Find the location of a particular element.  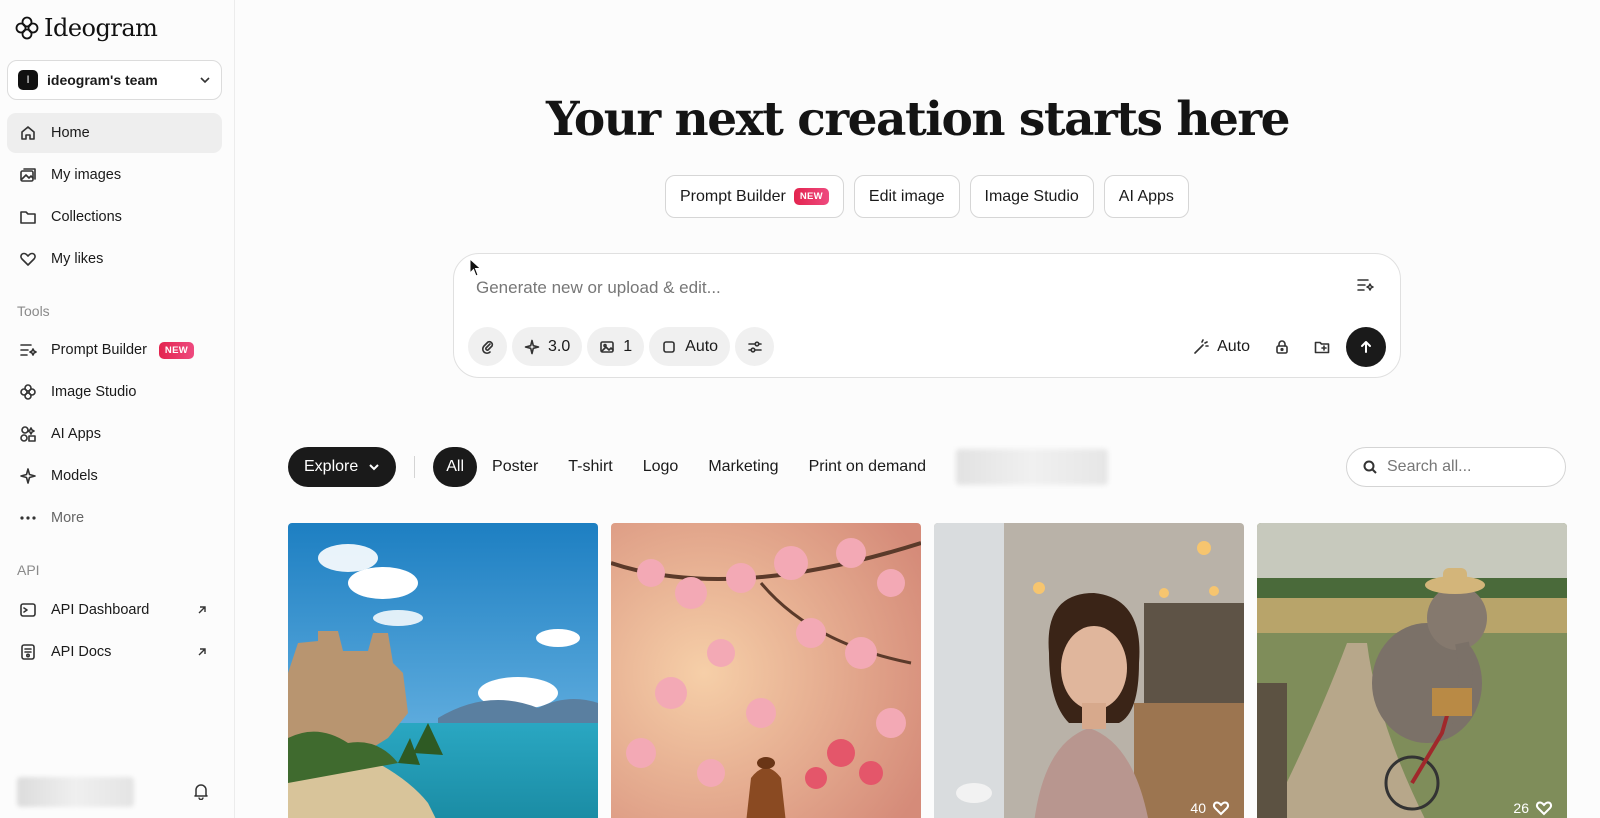

button-label: Edit image is located at coordinates (906, 196).